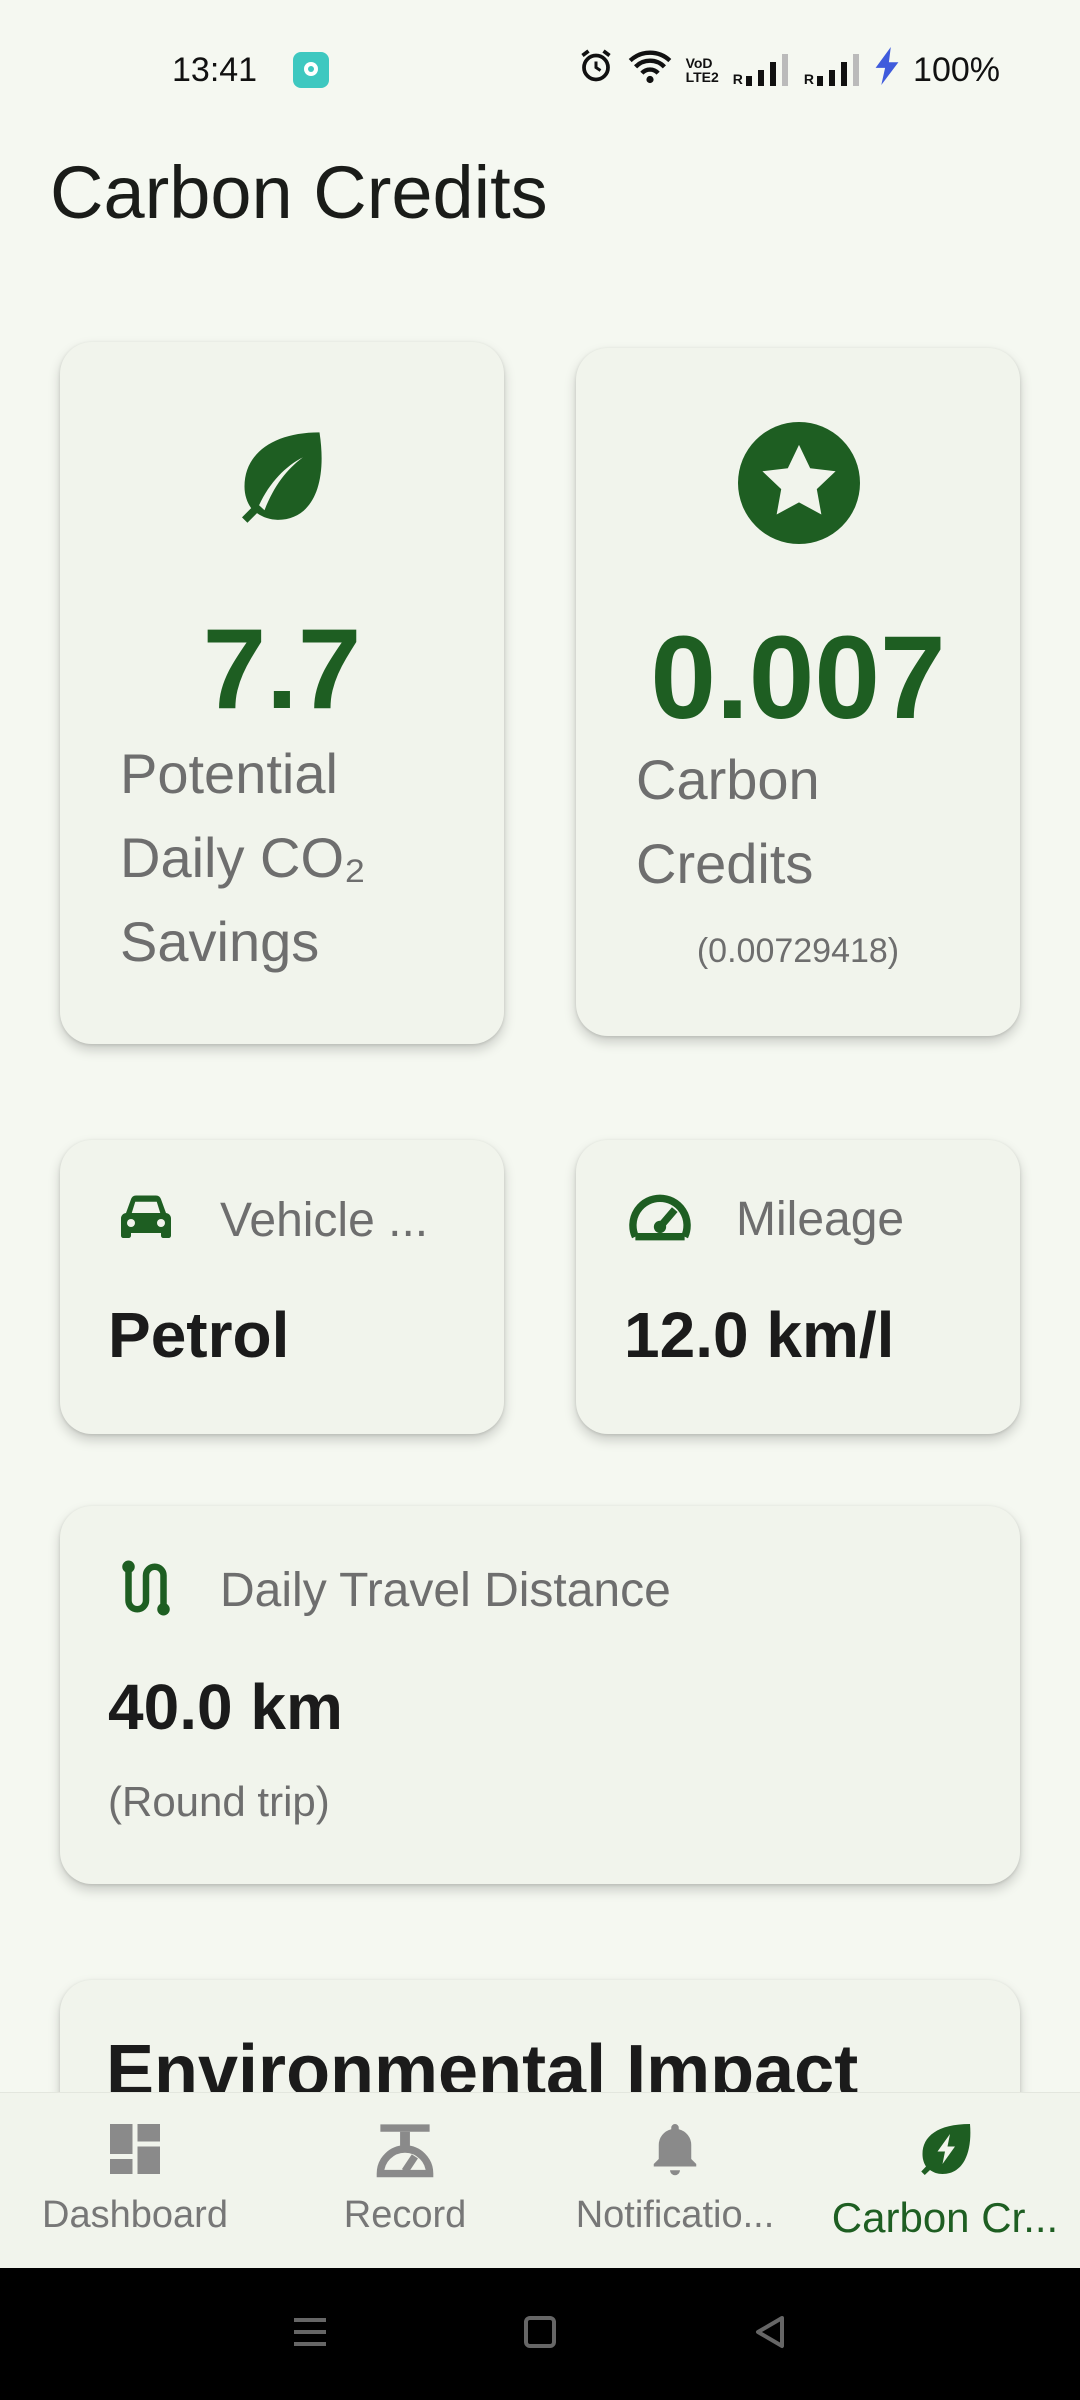 The height and width of the screenshot is (2400, 1080). I want to click on carbon-credits-card: 0.007 Carbon Credits (0.00729418), so click(798, 692).